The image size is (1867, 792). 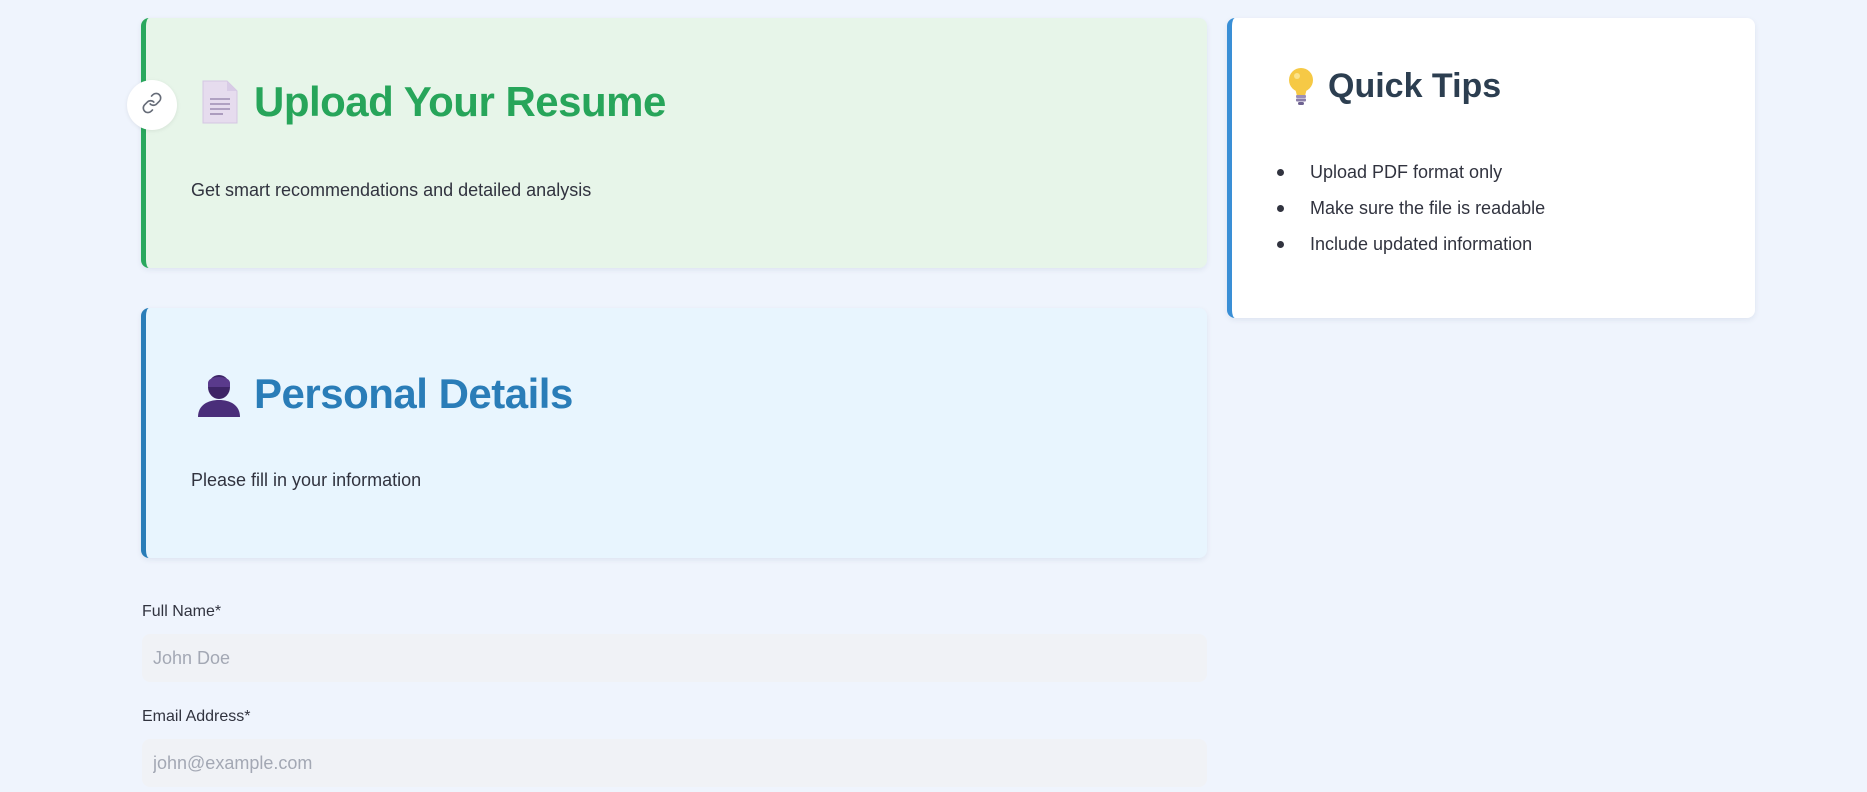 I want to click on person-icon, so click(x=219, y=394).